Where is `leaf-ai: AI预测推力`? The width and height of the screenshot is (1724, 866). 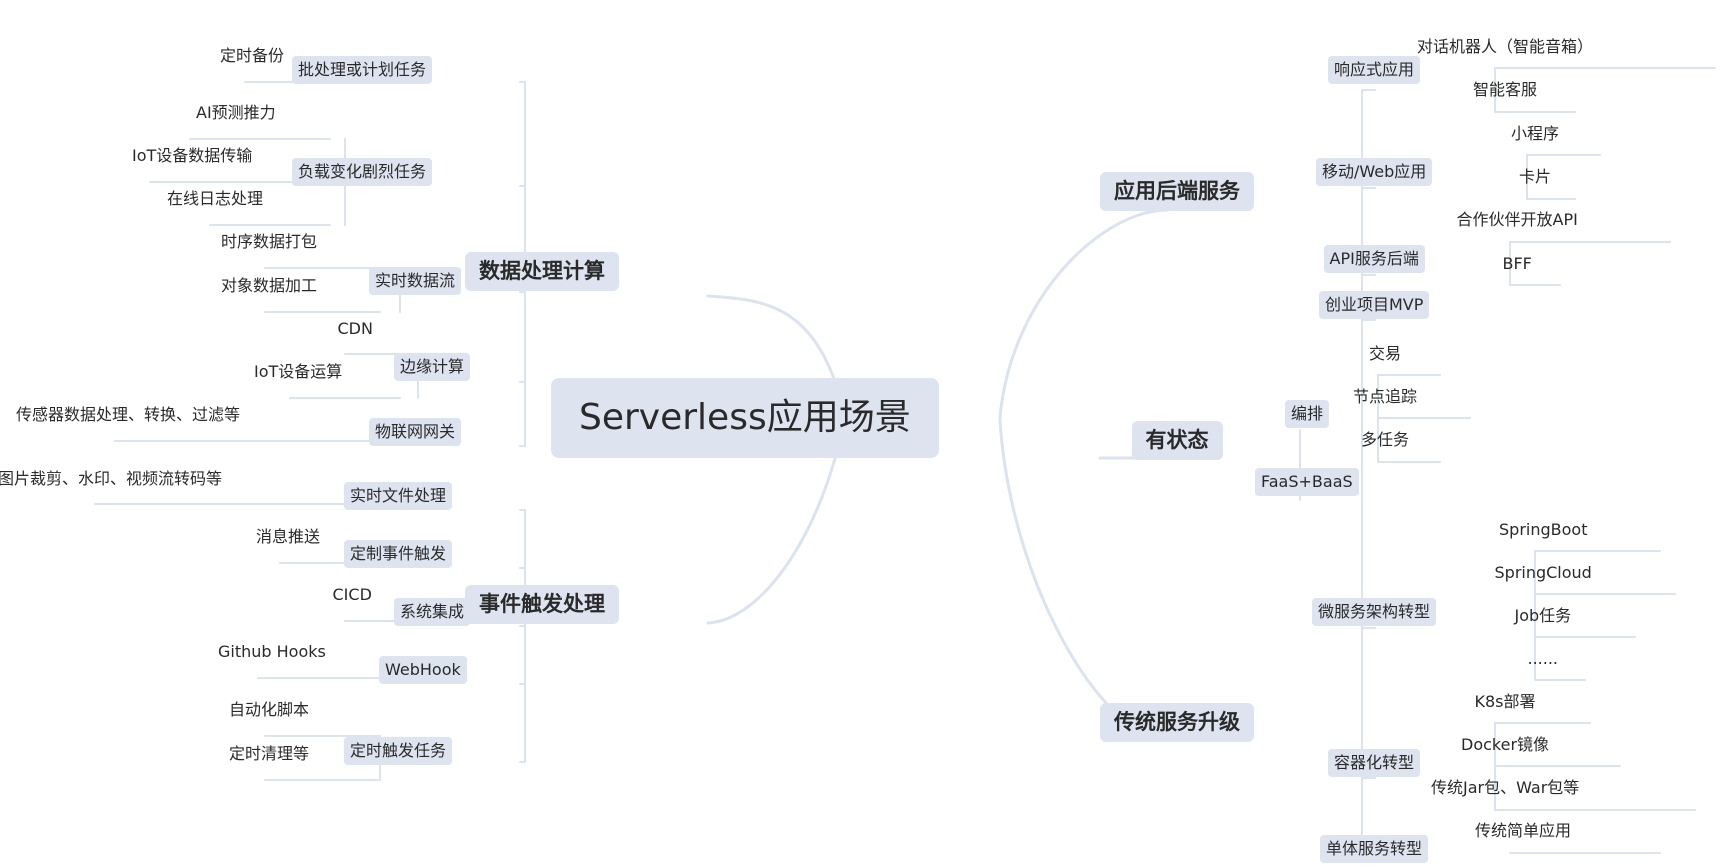 leaf-ai: AI预测推力 is located at coordinates (236, 112).